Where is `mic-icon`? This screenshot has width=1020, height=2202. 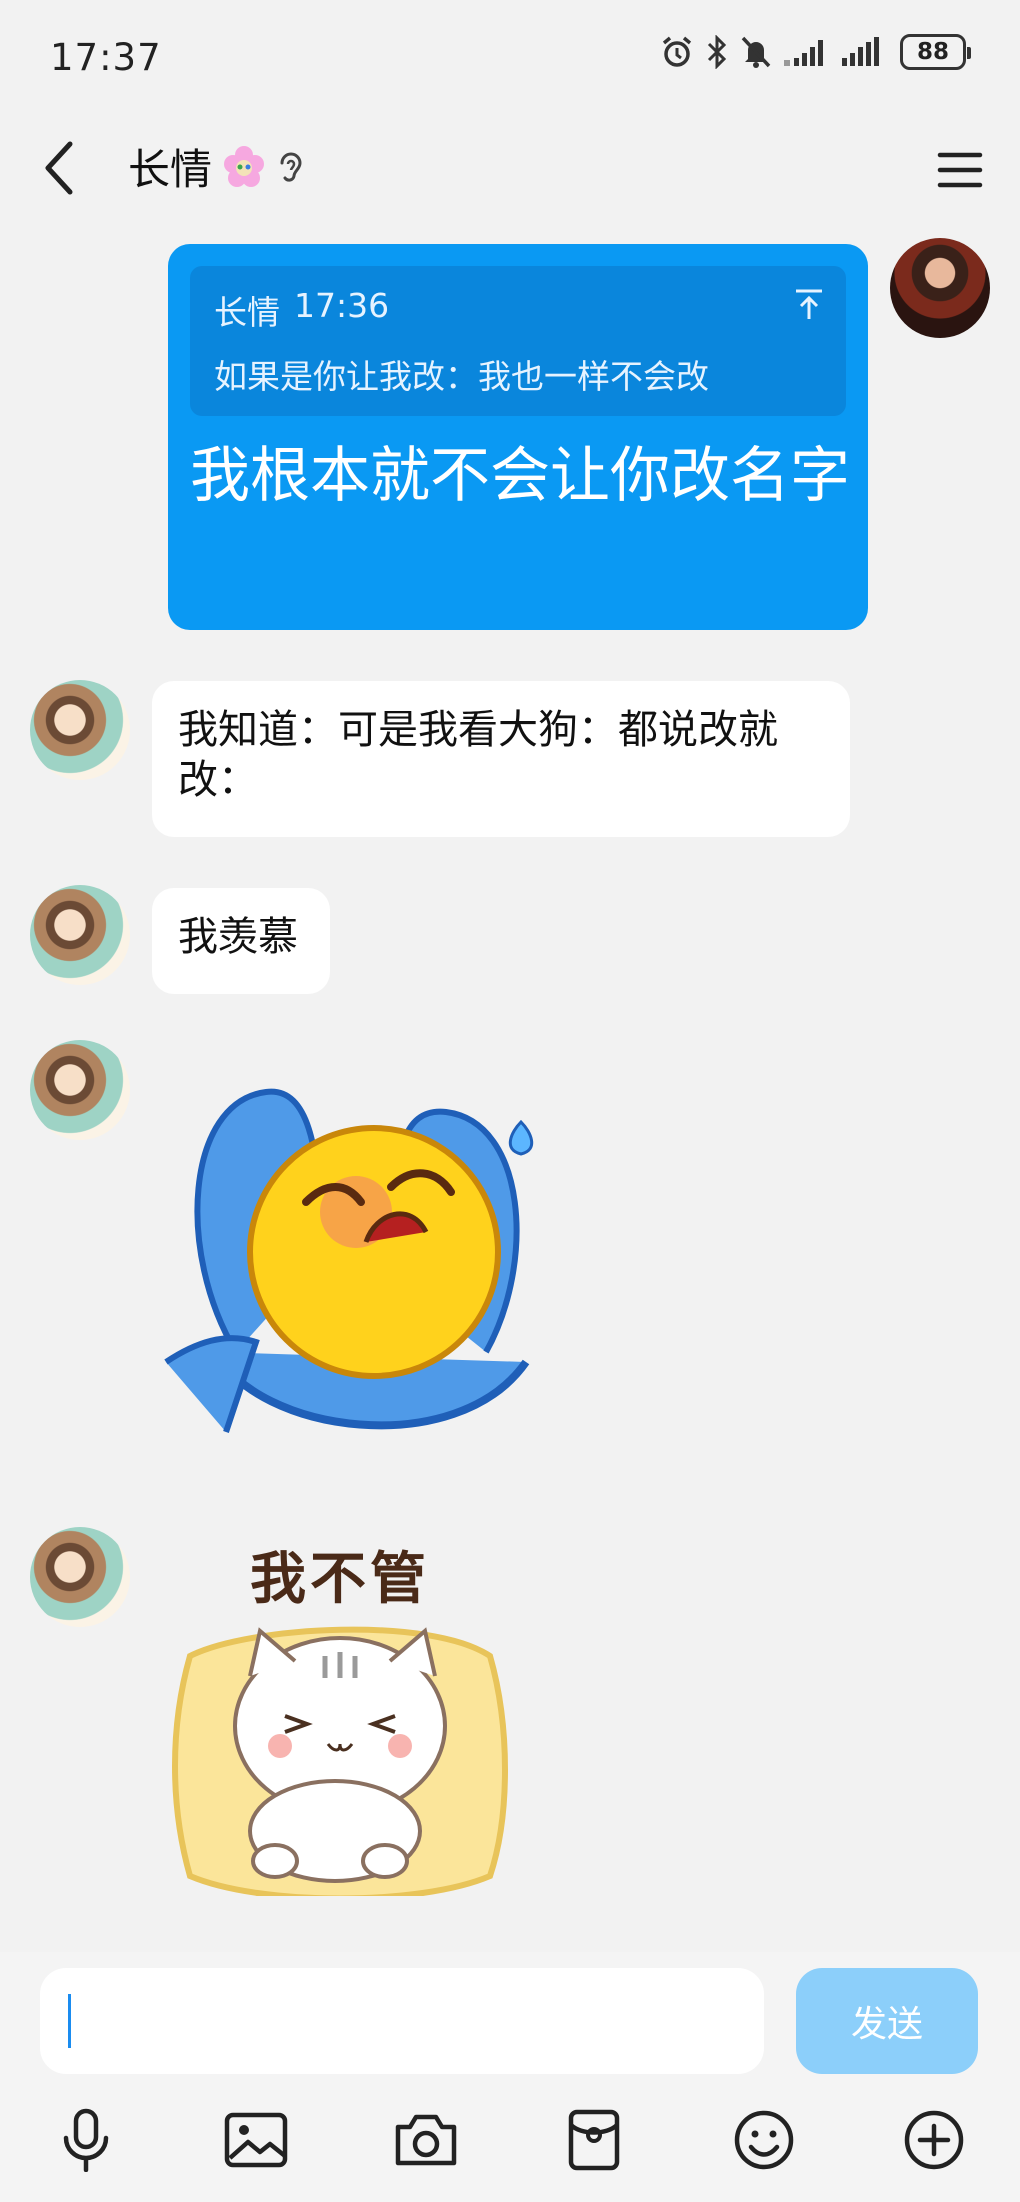
mic-icon is located at coordinates (86, 2140).